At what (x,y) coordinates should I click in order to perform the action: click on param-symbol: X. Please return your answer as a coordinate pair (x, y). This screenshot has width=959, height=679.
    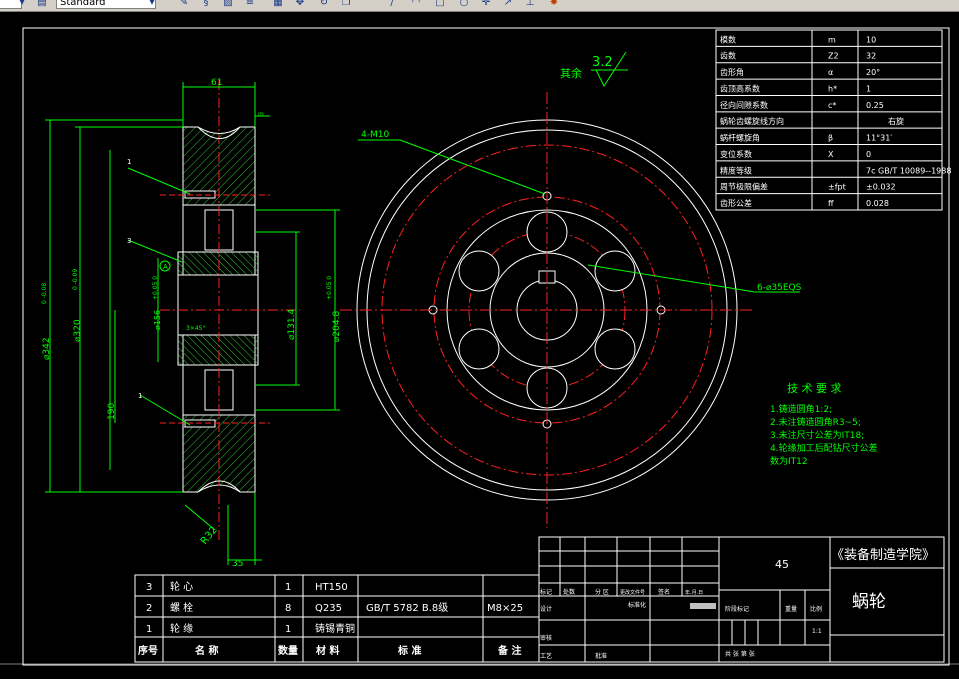
    Looking at the image, I should click on (831, 154).